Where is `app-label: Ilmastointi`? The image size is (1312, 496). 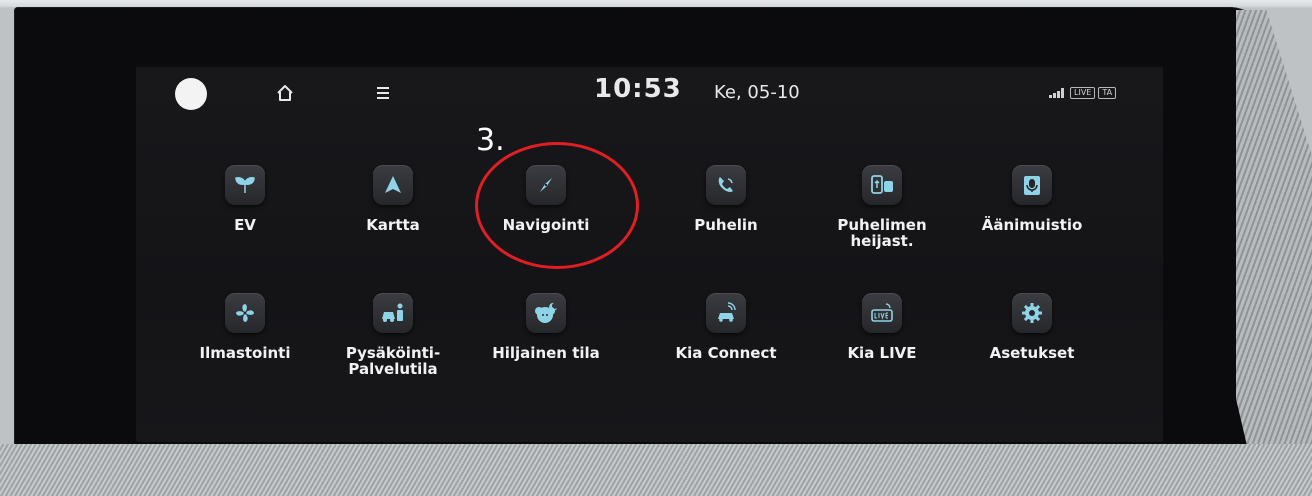
app-label: Ilmastointi is located at coordinates (245, 353).